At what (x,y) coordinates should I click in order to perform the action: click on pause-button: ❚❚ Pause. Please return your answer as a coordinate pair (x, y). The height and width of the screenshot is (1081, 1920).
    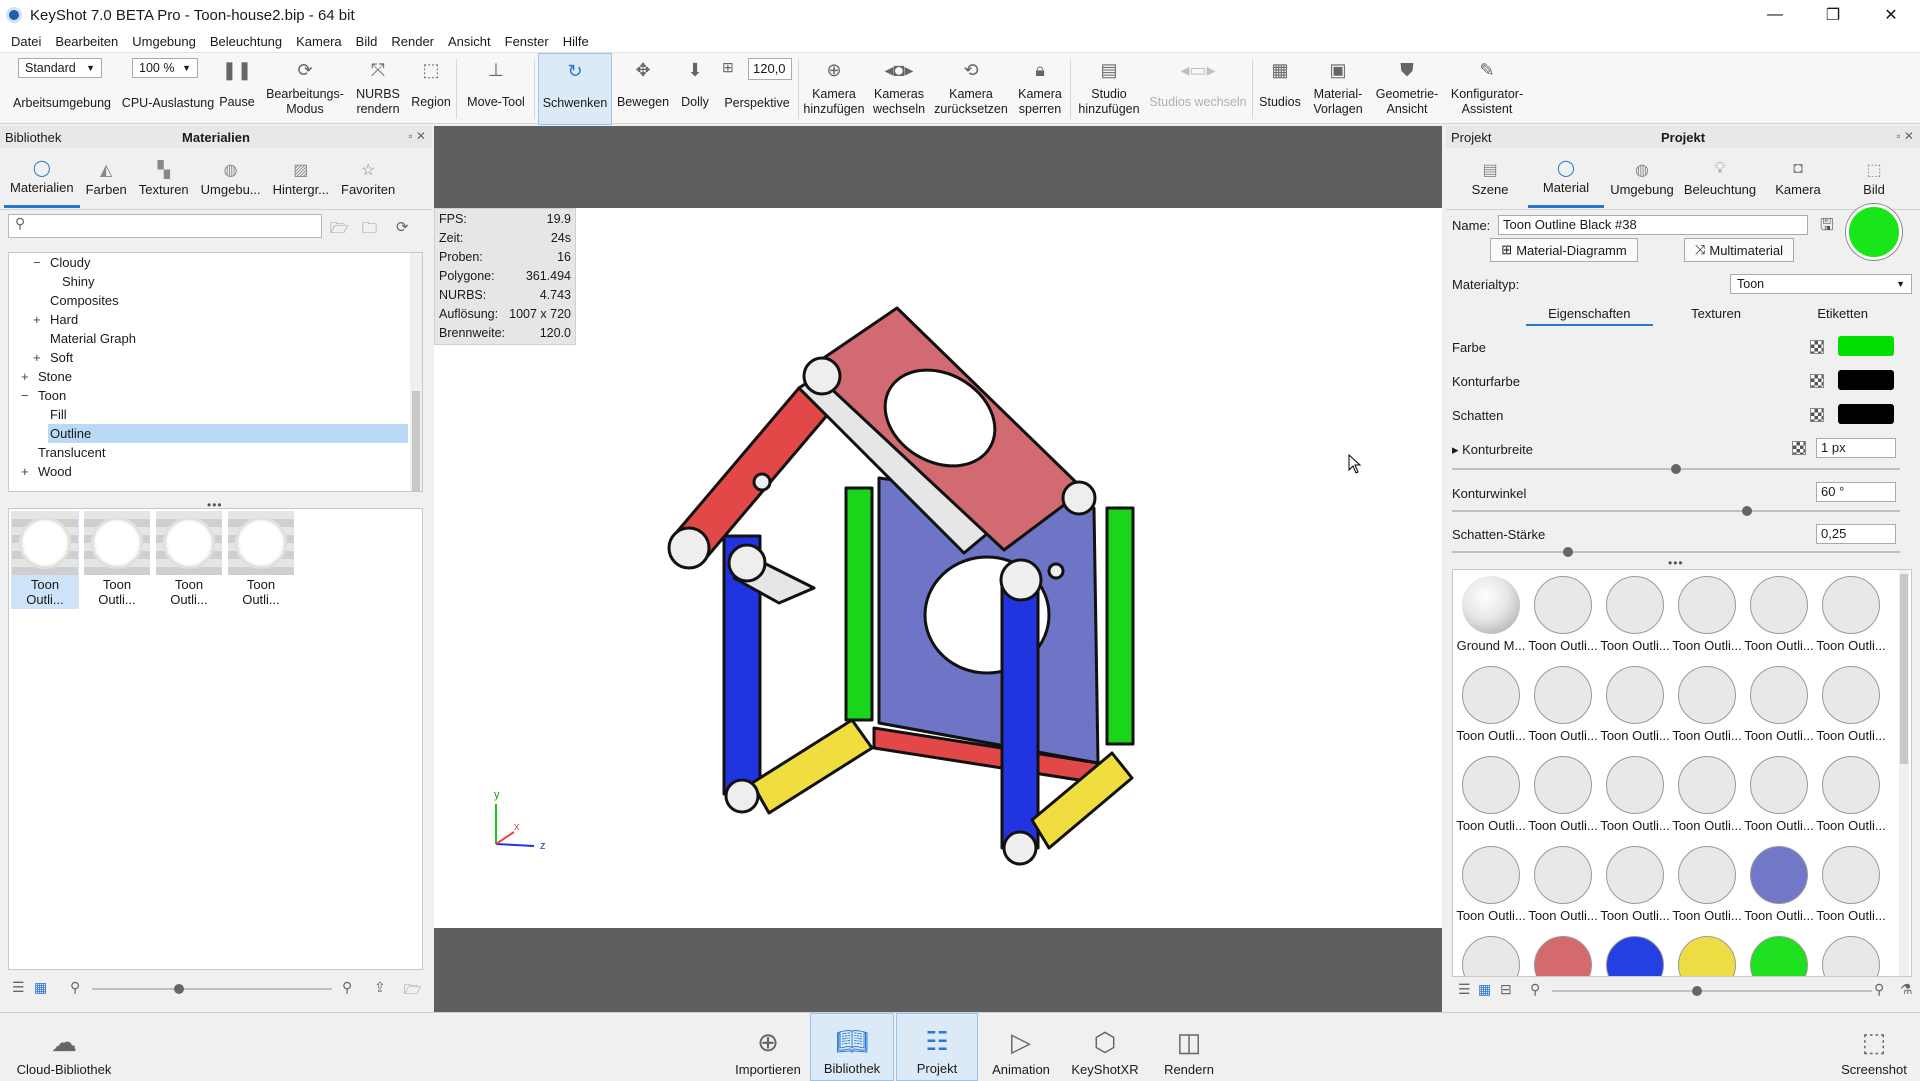
    Looking at the image, I should click on (237, 89).